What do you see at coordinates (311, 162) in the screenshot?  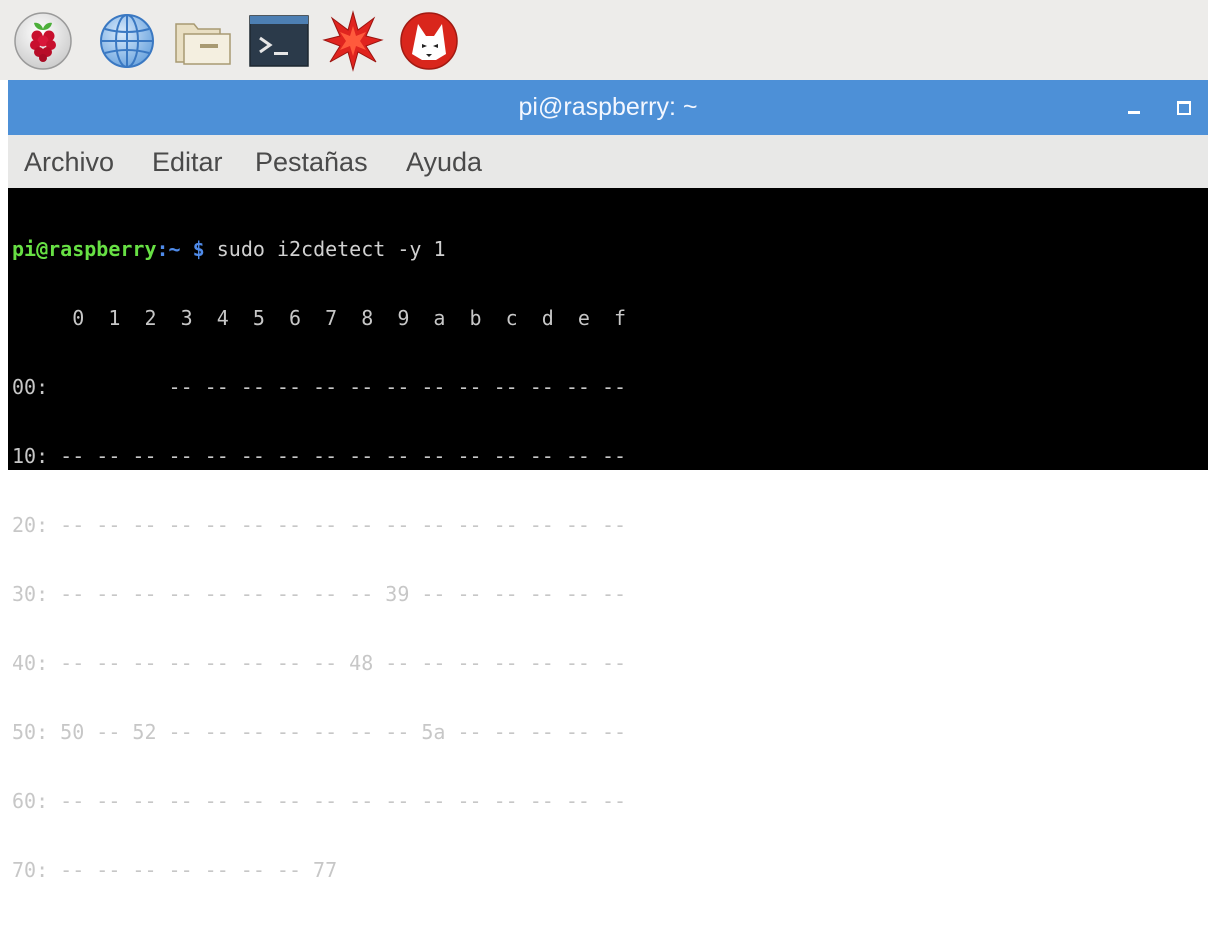 I see `menu-pestanas: Pestañas` at bounding box center [311, 162].